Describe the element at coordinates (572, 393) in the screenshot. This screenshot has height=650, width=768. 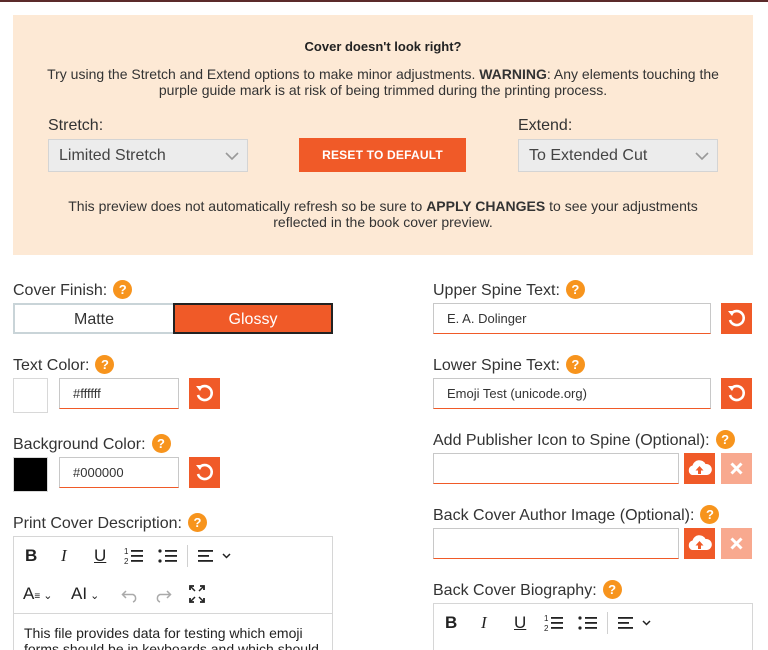
I see `lower-spine-text-input: Emoji Test (unicode.org)` at that location.